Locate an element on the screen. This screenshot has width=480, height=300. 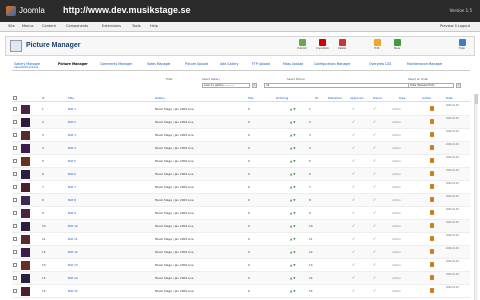
picture-title-link: Bild 7 is located at coordinates (72, 187).